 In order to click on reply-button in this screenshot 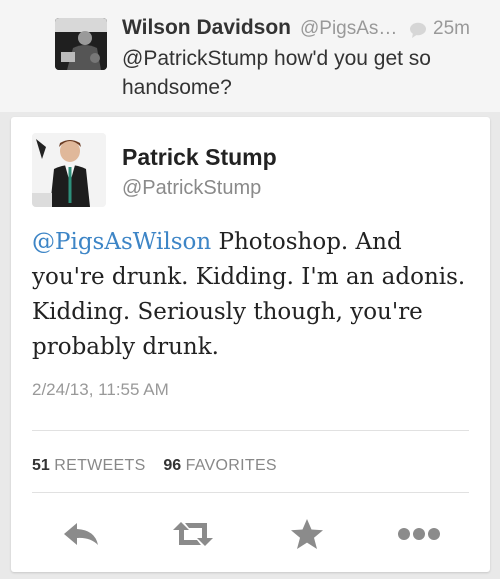, I will do `click(81, 534)`.